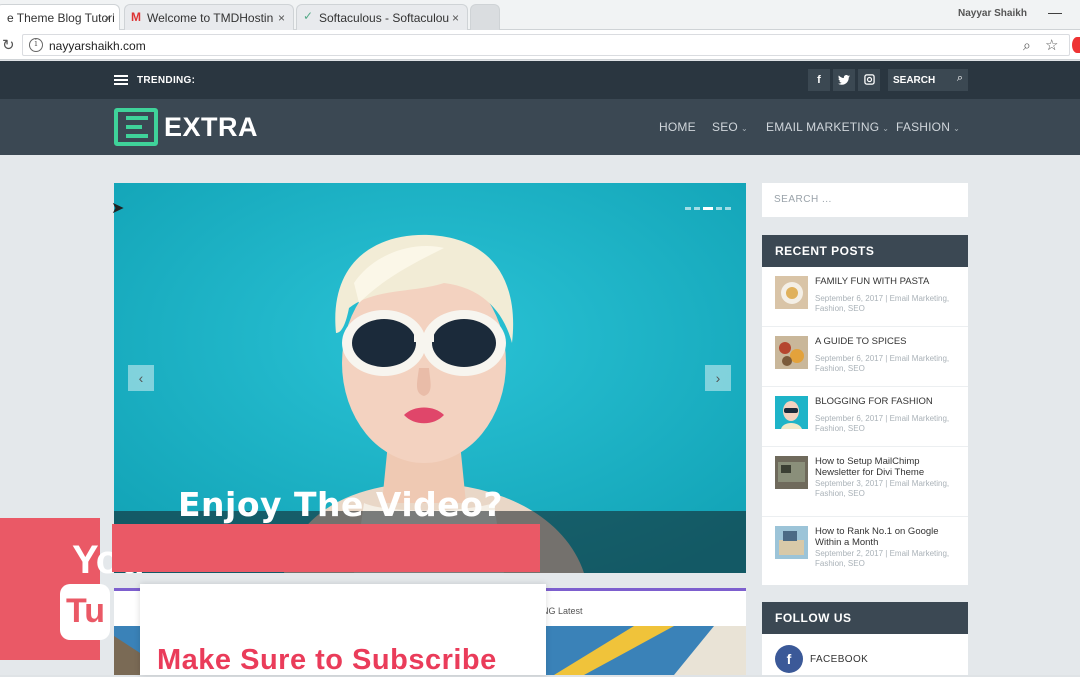  Describe the element at coordinates (485, 17) in the screenshot. I see `new-tab-button` at that location.